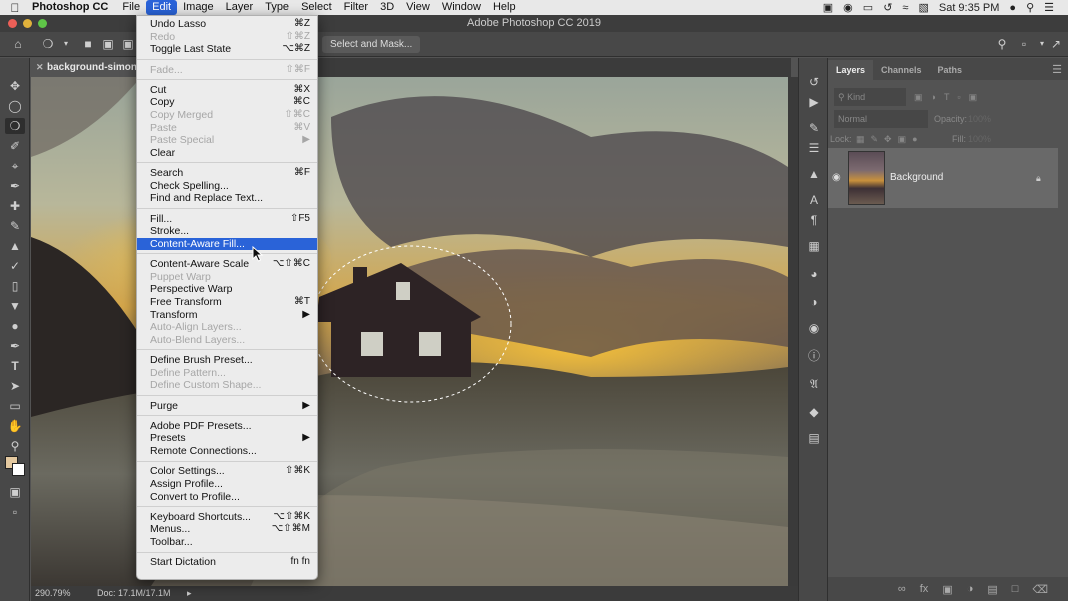 Image resolution: width=1068 pixels, height=601 pixels. Describe the element at coordinates (66, 44) in the screenshot. I see `chevron-down-icon: ▾` at that location.